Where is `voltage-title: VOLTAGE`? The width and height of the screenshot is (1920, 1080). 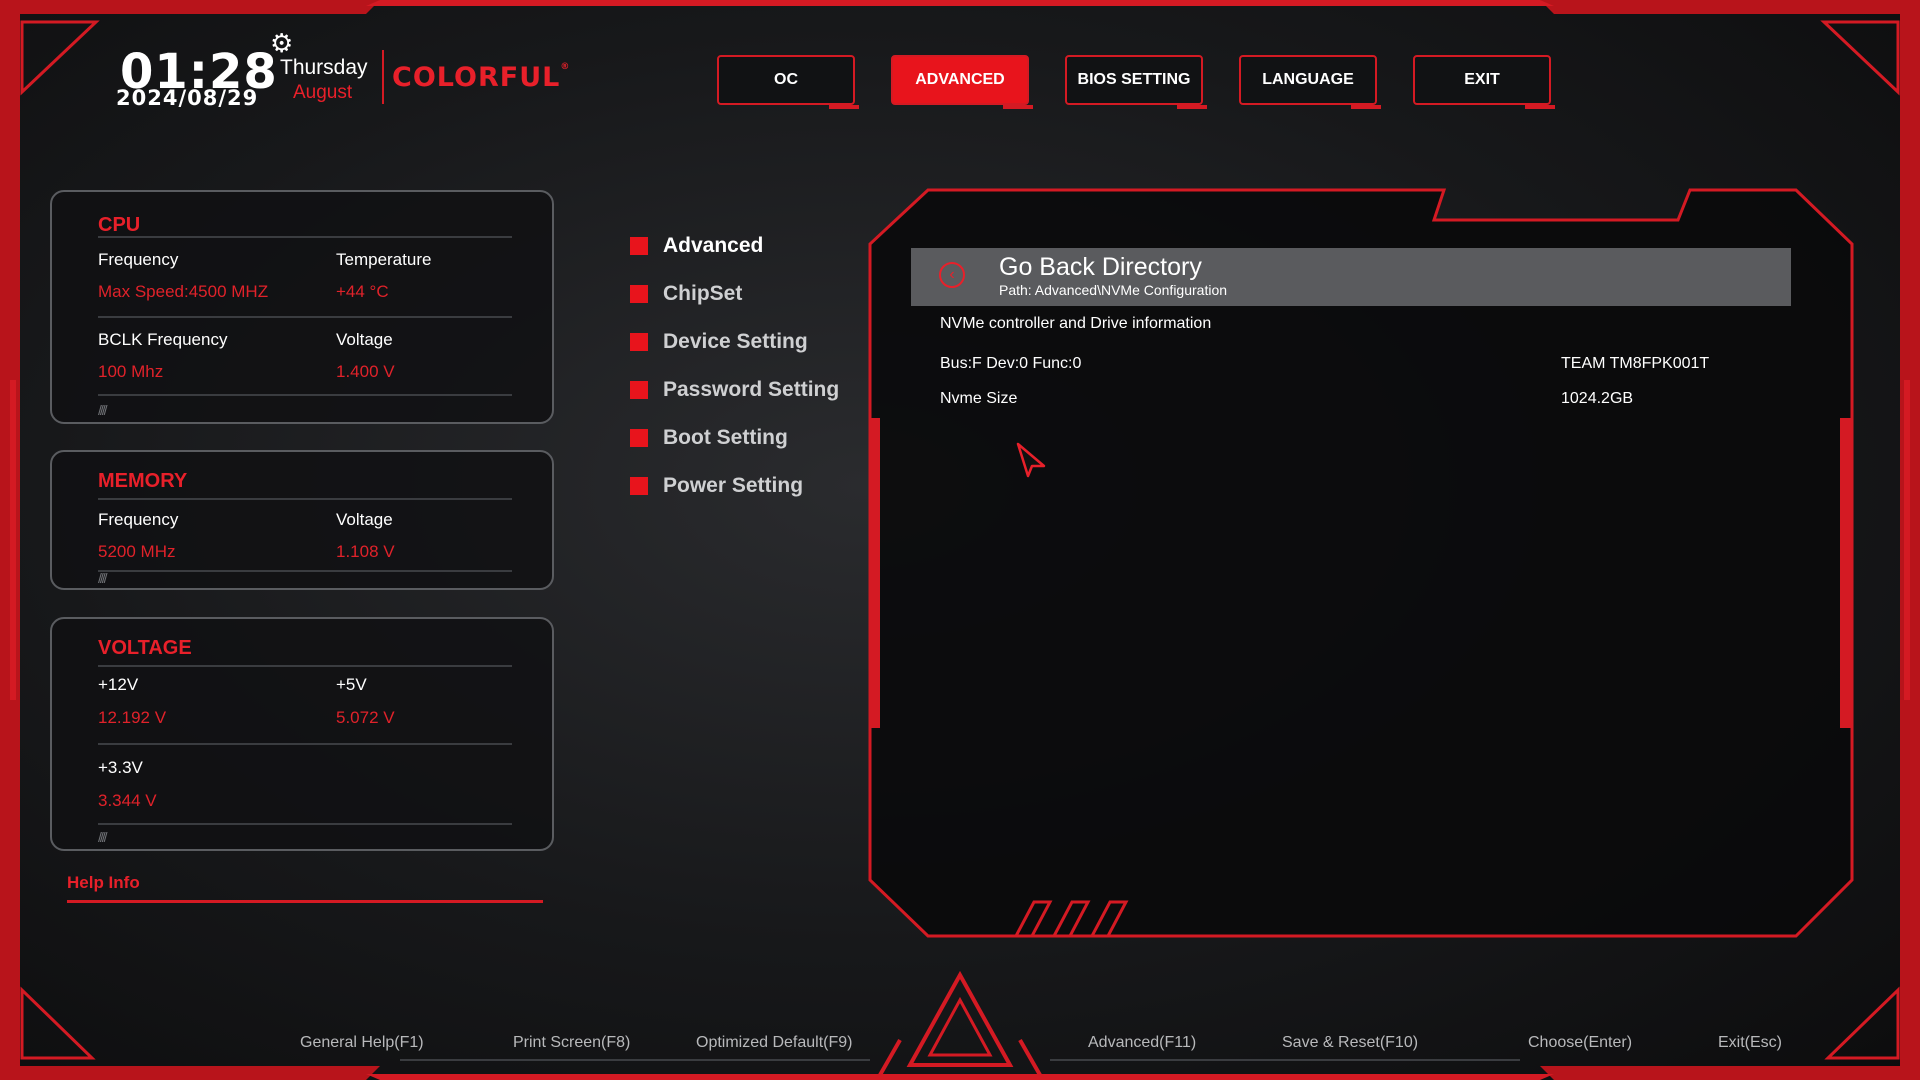
voltage-title: VOLTAGE is located at coordinates (145, 648).